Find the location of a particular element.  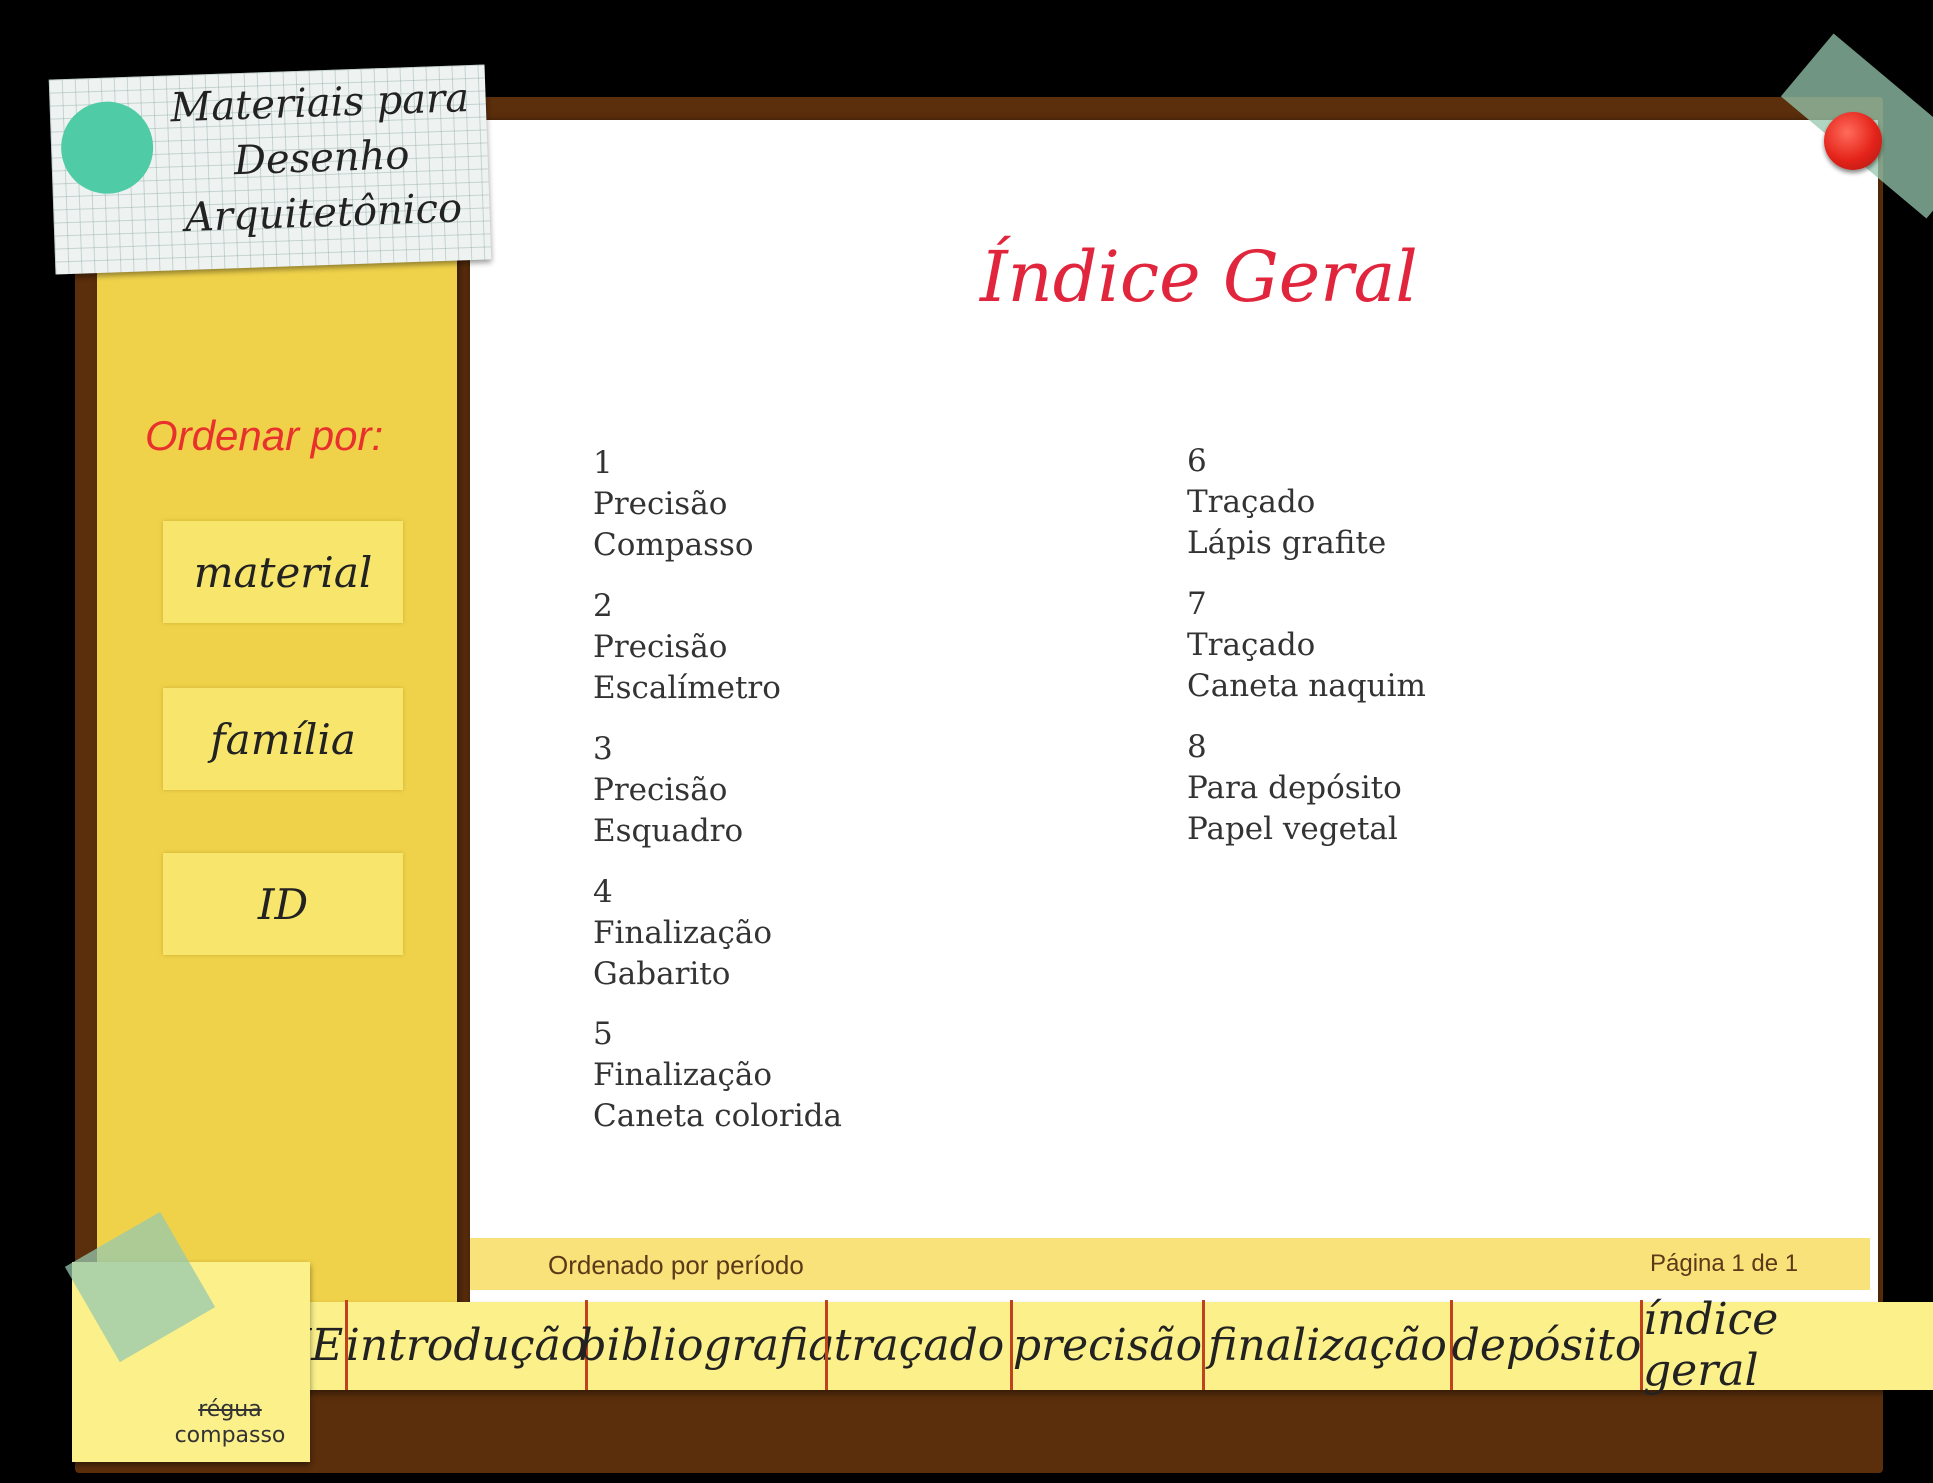

sticky-note-text: régua compasso is located at coordinates (230, 1422).